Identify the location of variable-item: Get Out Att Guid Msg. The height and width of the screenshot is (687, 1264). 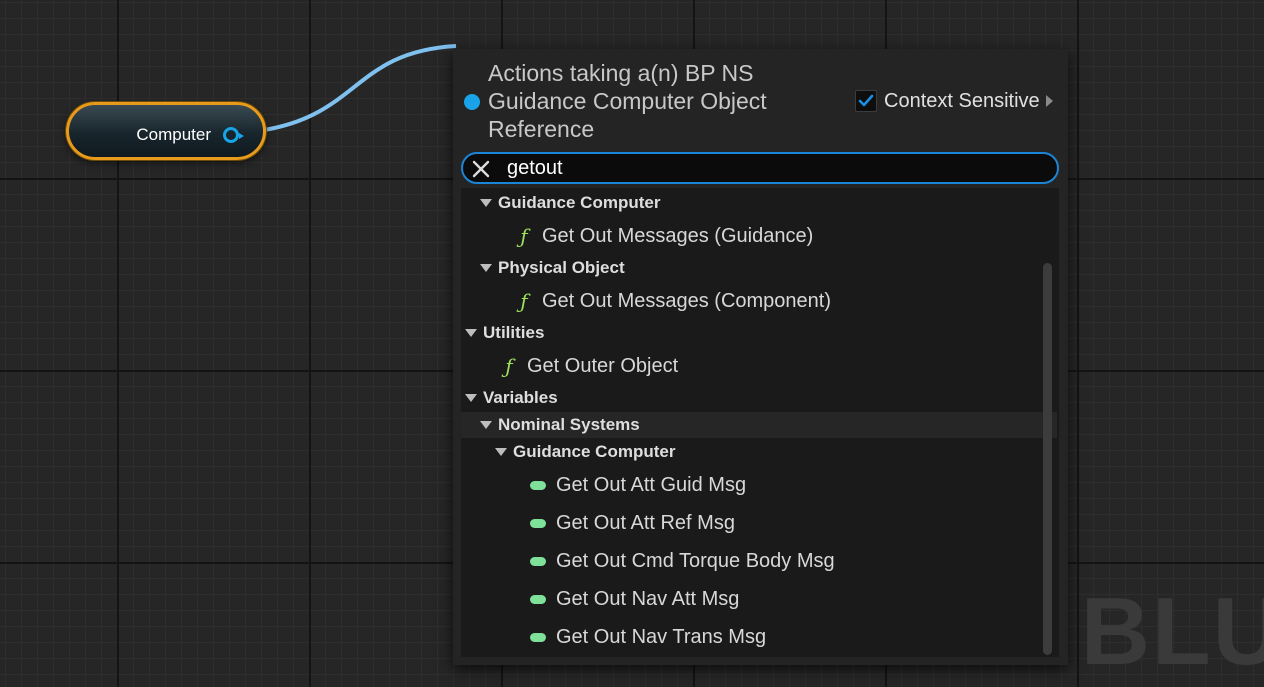
(760, 485).